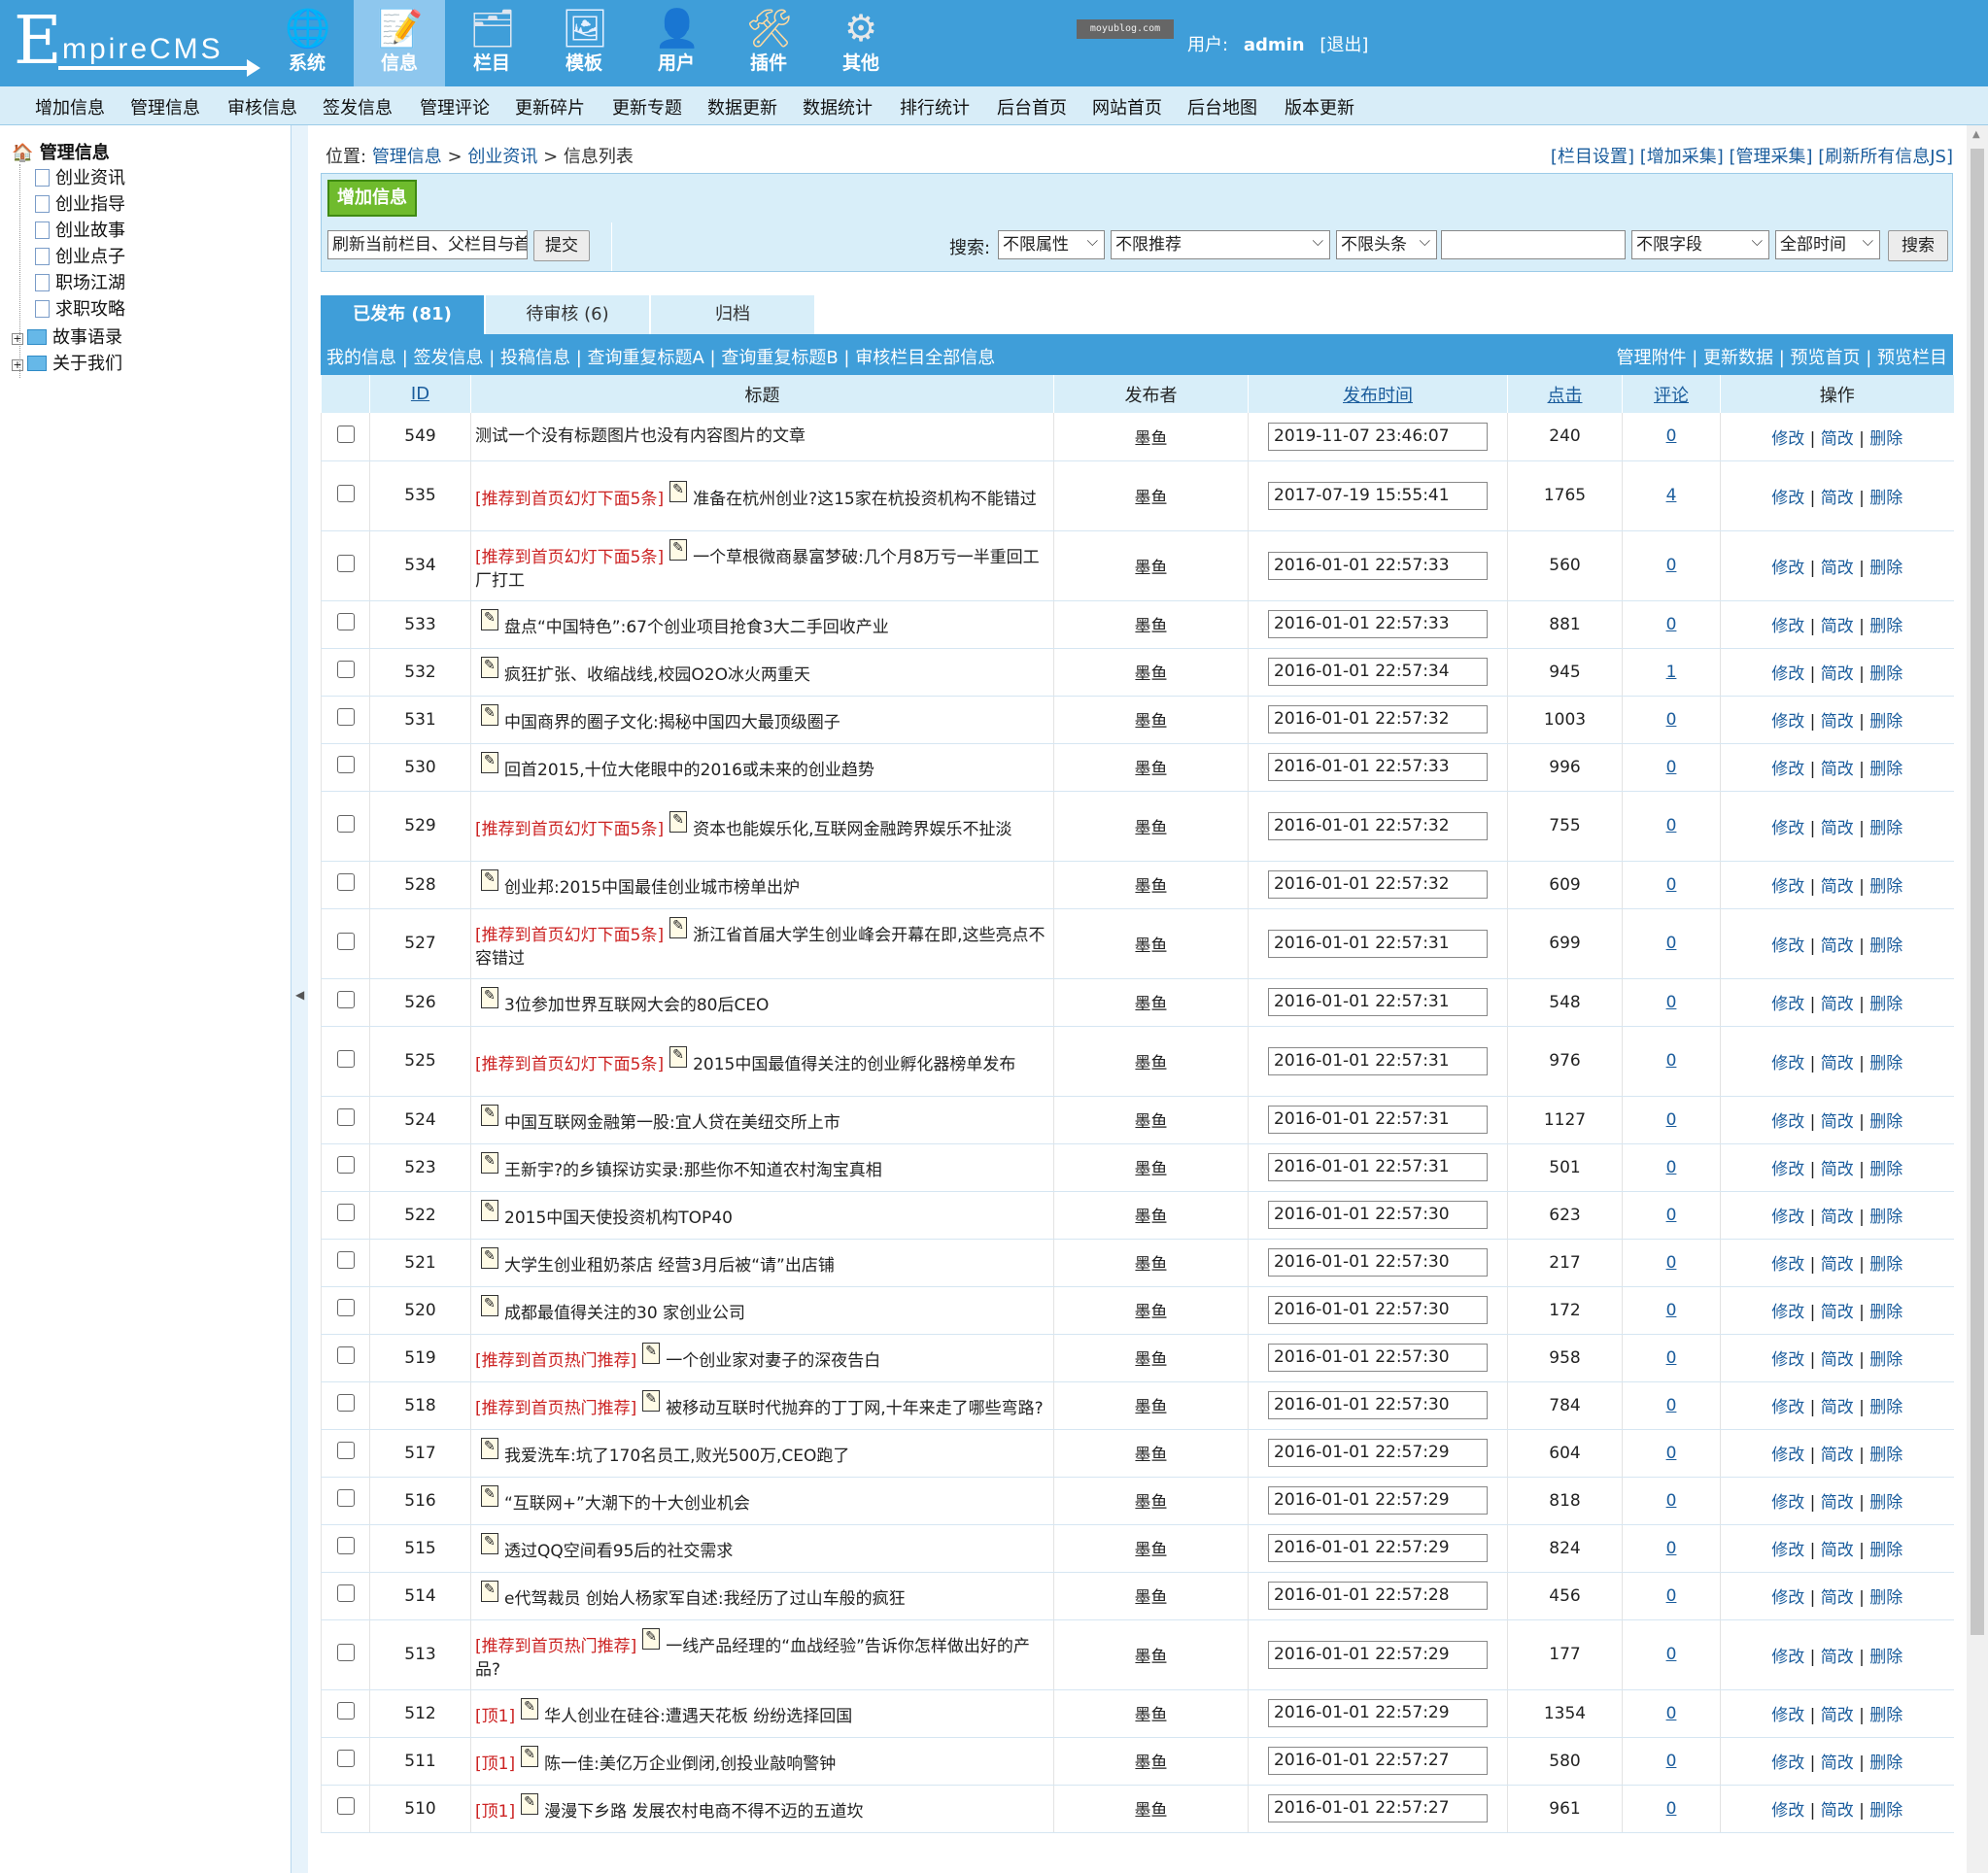  What do you see at coordinates (1534, 244) in the screenshot?
I see `search-keyword-input` at bounding box center [1534, 244].